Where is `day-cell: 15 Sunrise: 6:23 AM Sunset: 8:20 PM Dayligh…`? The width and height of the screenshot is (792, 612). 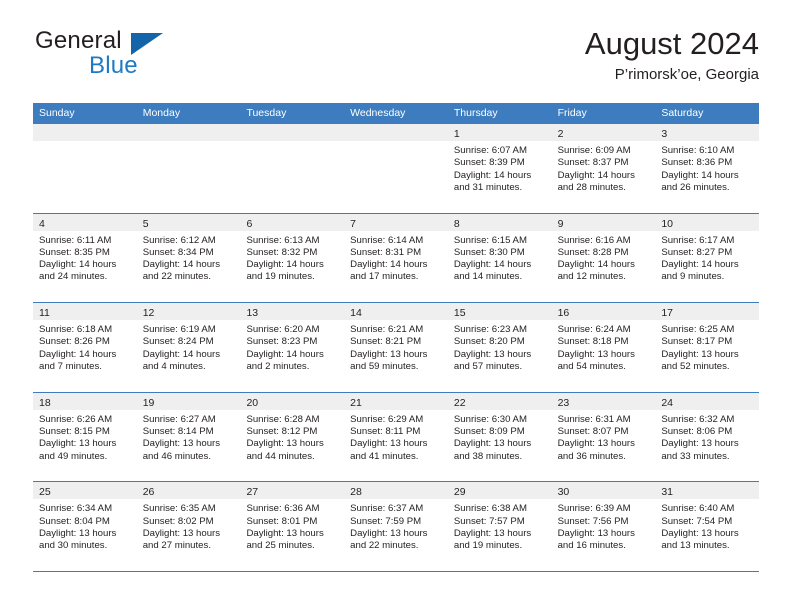
day-cell: 15 Sunrise: 6:23 AM Sunset: 8:20 PM Dayligh… is located at coordinates (499, 347).